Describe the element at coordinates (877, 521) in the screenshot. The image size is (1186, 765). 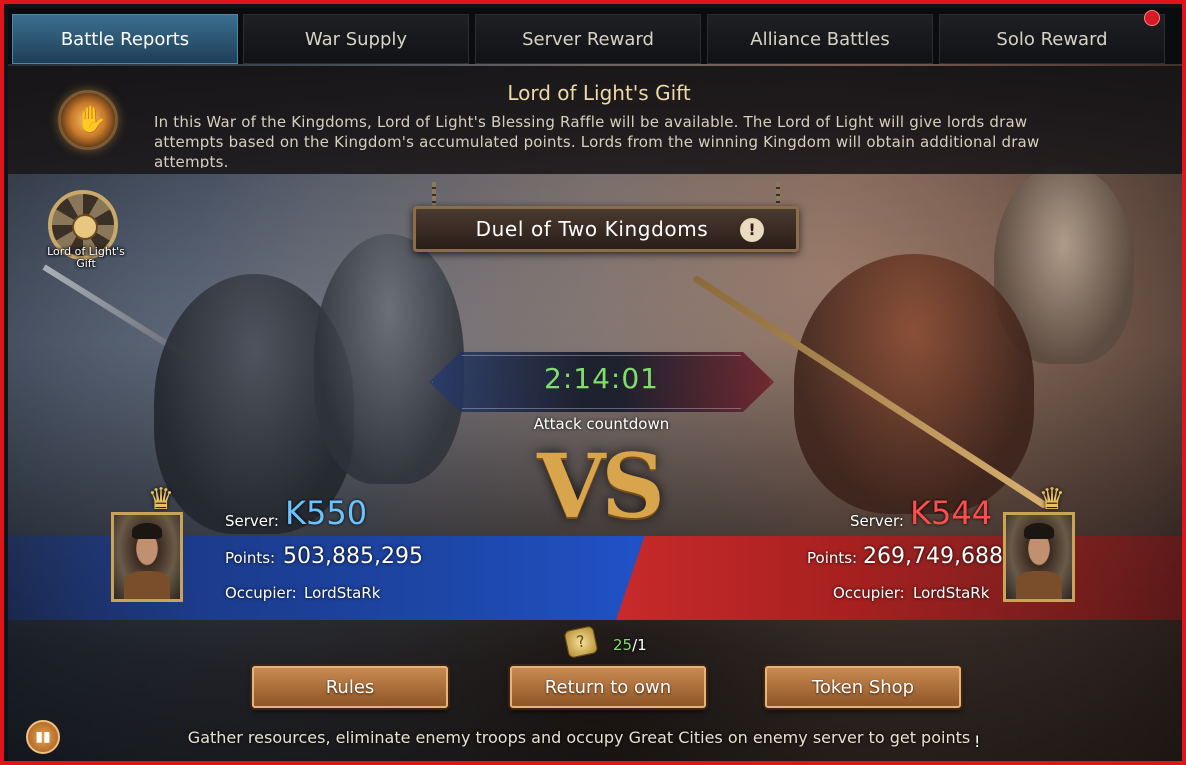
I see `right-server-label: Server:` at that location.